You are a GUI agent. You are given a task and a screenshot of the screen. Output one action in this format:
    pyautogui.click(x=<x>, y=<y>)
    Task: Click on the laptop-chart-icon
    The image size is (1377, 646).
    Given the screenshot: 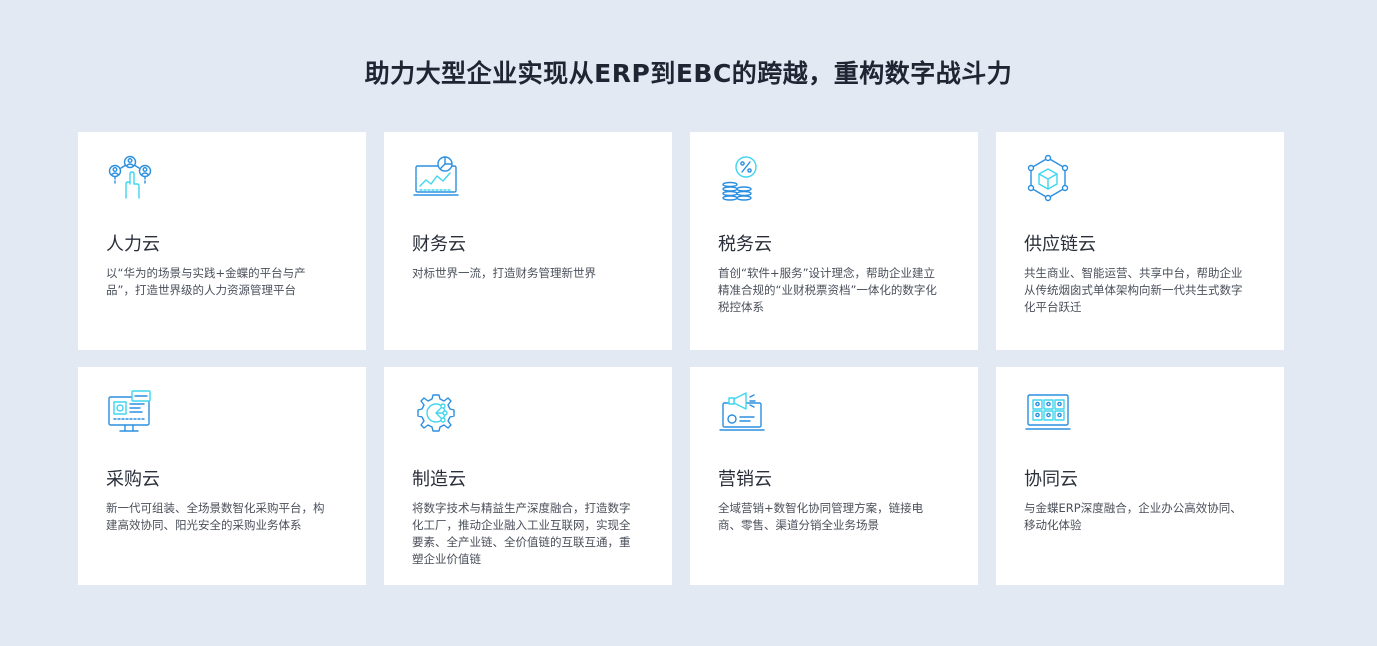 What is the action you would take?
    pyautogui.click(x=436, y=178)
    